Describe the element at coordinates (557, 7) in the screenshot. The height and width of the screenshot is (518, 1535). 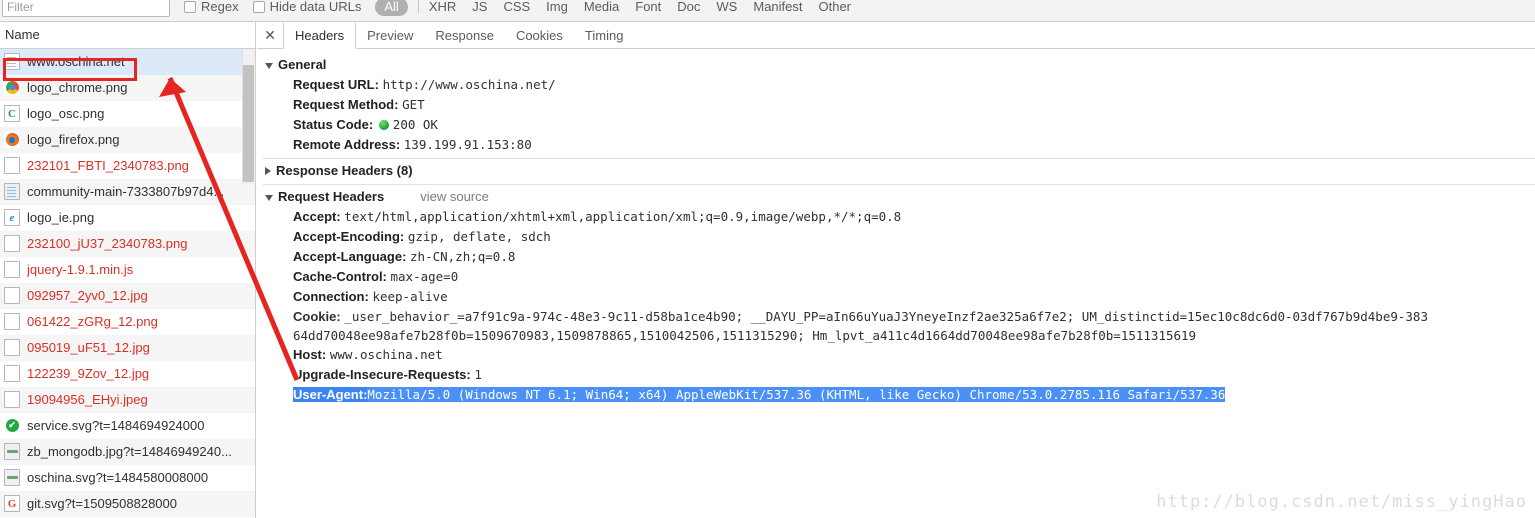
I see `filter-img-button: Img` at that location.